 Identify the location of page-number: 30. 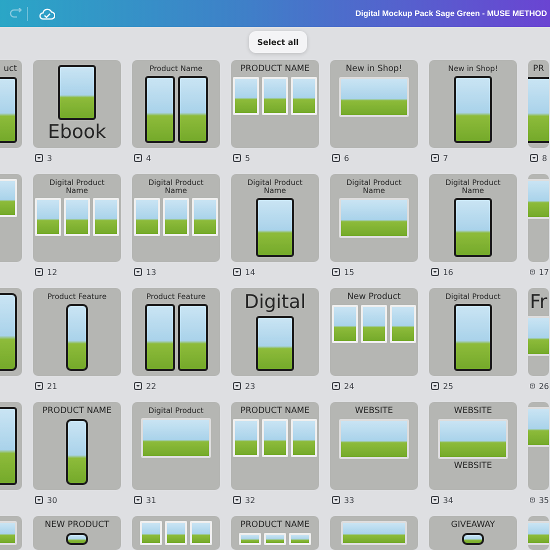
(52, 500).